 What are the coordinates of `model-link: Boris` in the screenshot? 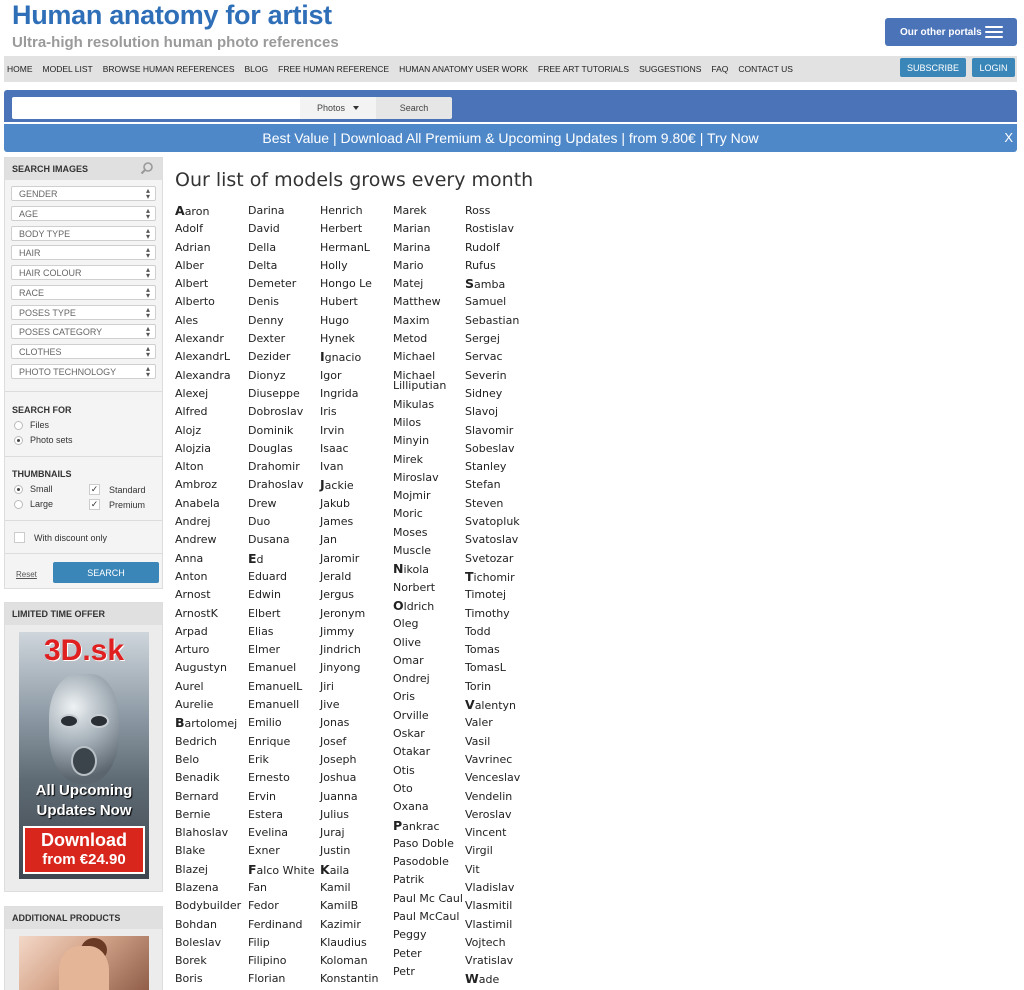 It's located at (211, 979).